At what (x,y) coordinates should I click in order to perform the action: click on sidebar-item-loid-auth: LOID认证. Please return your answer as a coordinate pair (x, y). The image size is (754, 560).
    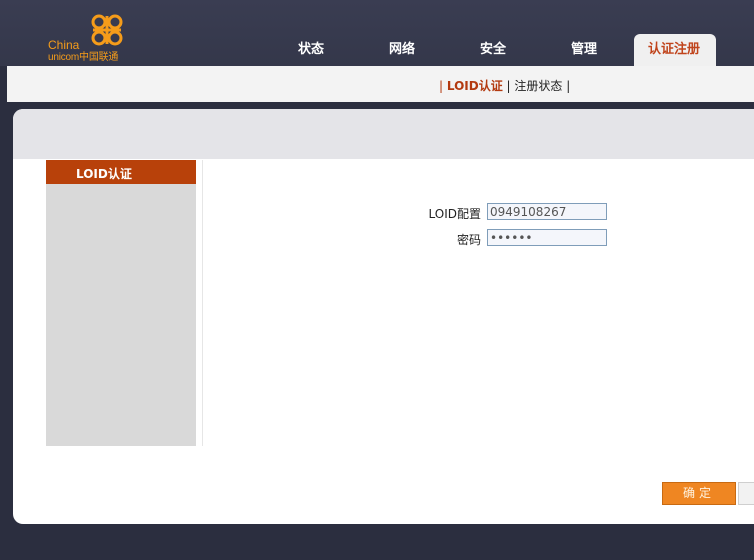
    Looking at the image, I should click on (121, 172).